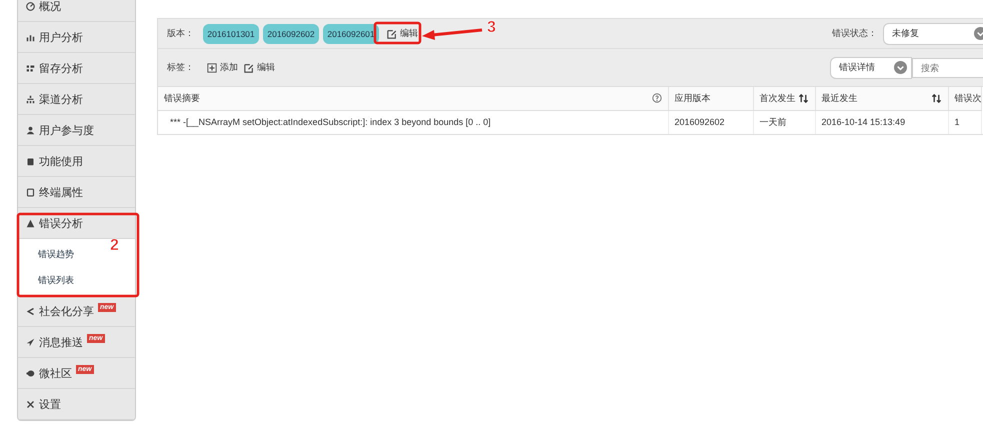 The height and width of the screenshot is (440, 983). What do you see at coordinates (114, 245) in the screenshot?
I see `annotation-number: 2` at bounding box center [114, 245].